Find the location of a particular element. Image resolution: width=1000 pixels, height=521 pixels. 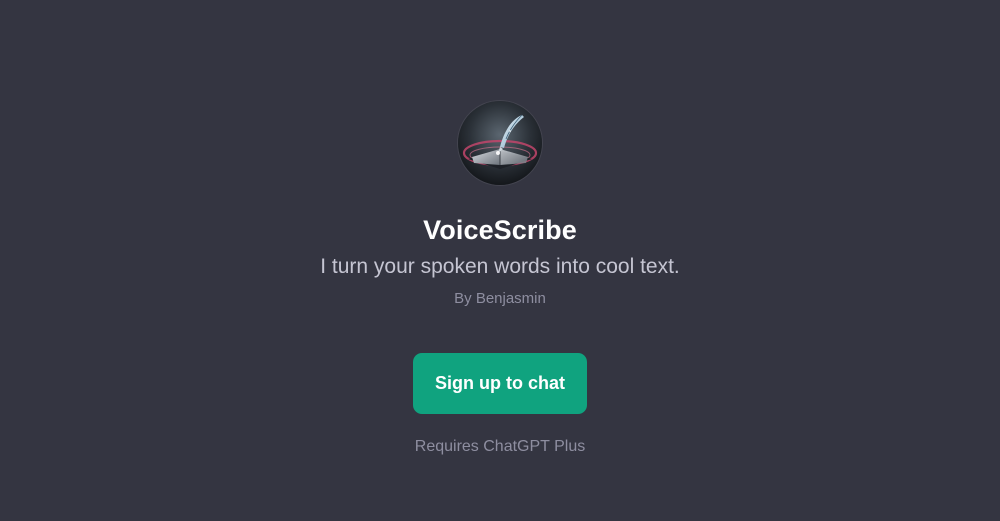

quill-on-book-icon is located at coordinates (500, 143).